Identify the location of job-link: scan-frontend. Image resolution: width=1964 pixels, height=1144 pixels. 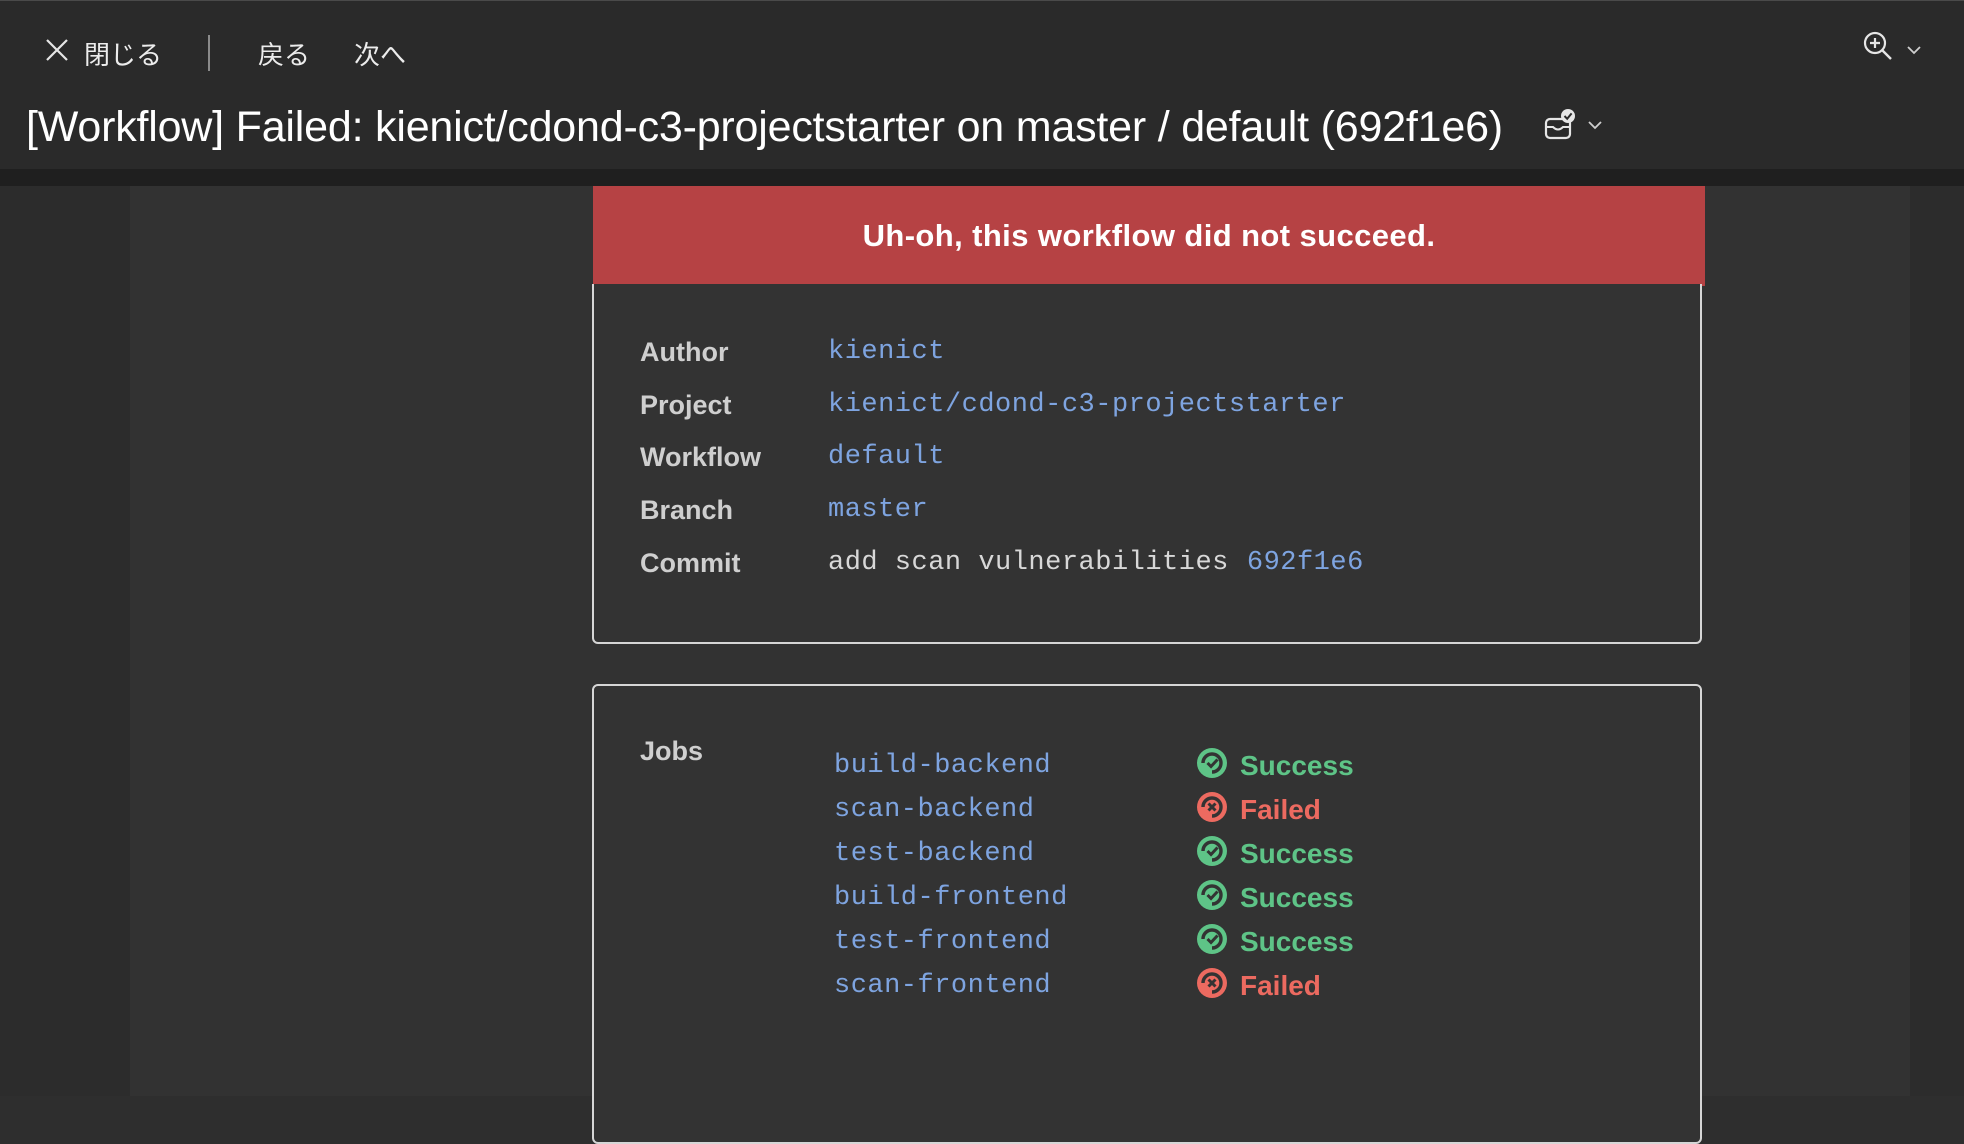
(1015, 986).